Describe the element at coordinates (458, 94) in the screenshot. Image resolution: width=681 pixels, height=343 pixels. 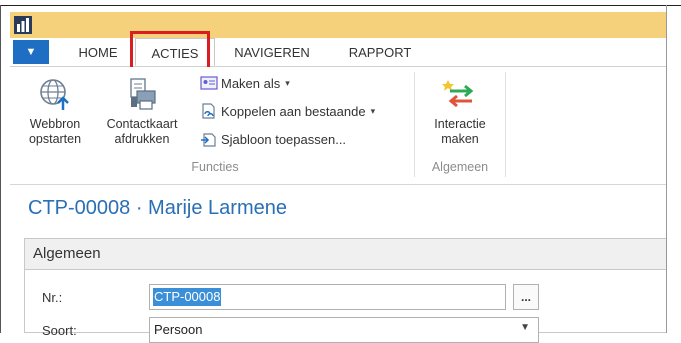
I see `interaction-arrows-icon` at that location.